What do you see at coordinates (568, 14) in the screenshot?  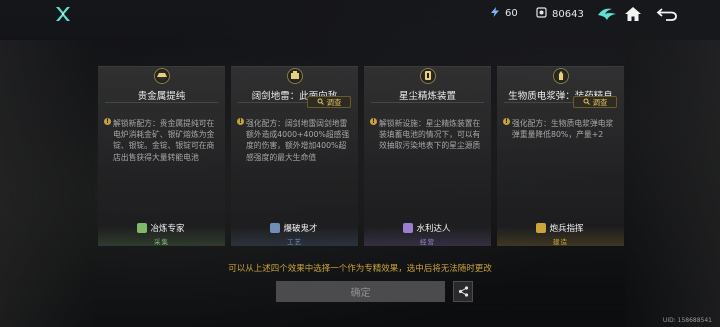 I see `currency-value: 80643` at bounding box center [568, 14].